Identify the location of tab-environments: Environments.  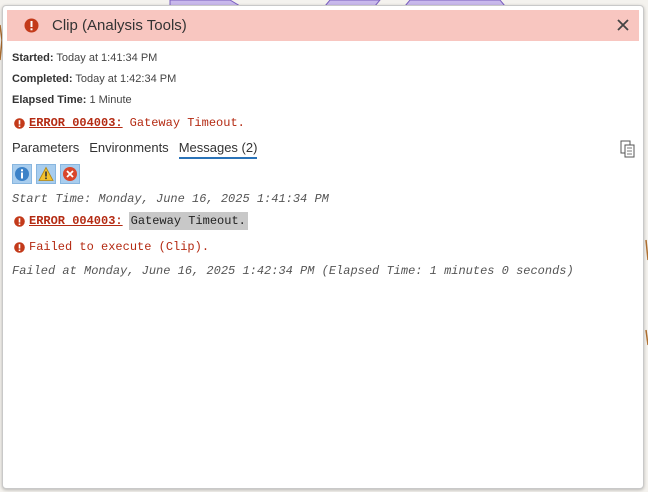
(128, 149).